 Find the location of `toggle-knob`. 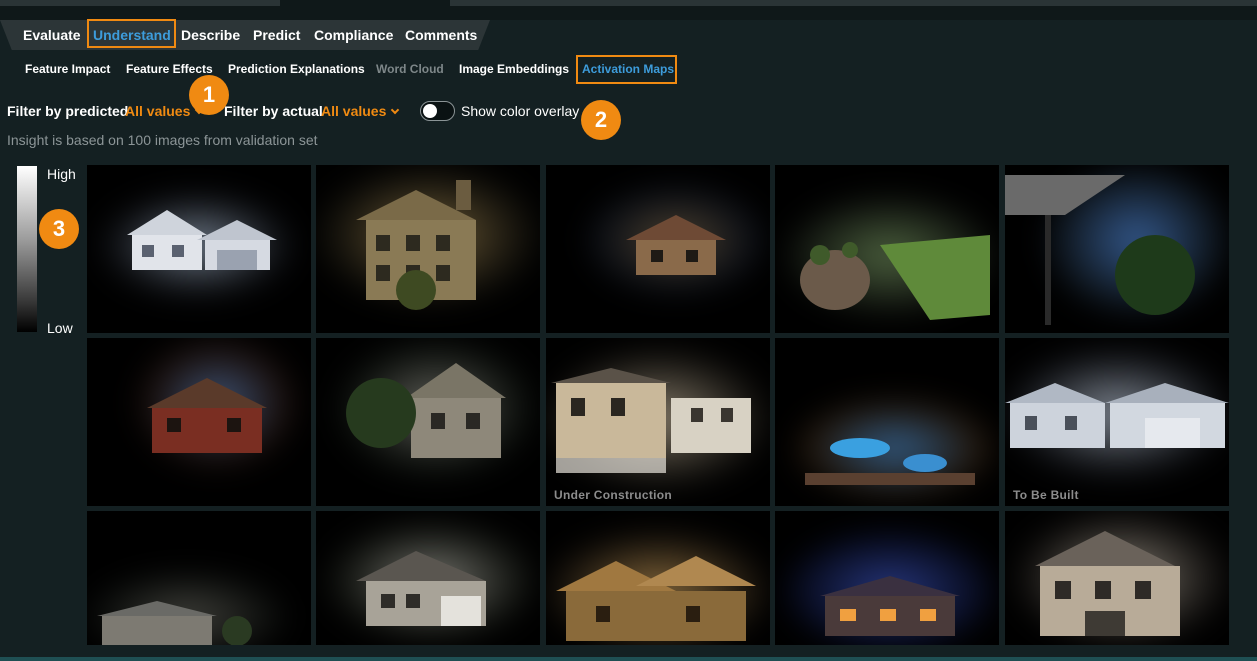

toggle-knob is located at coordinates (430, 111).